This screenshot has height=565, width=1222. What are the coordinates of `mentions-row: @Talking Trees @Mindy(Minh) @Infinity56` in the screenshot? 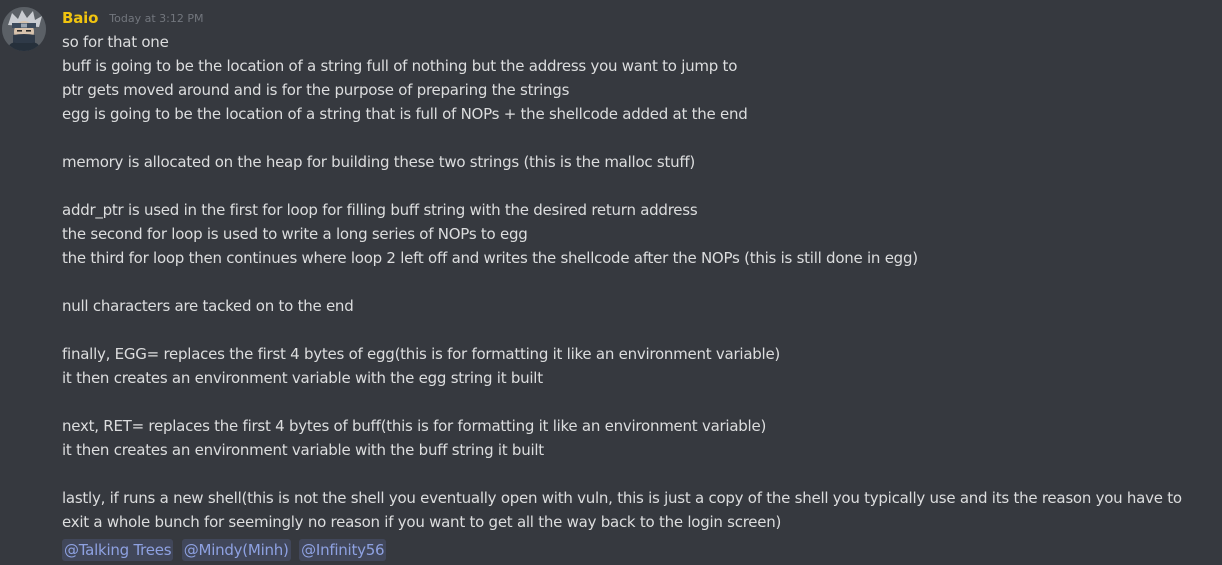 It's located at (637, 549).